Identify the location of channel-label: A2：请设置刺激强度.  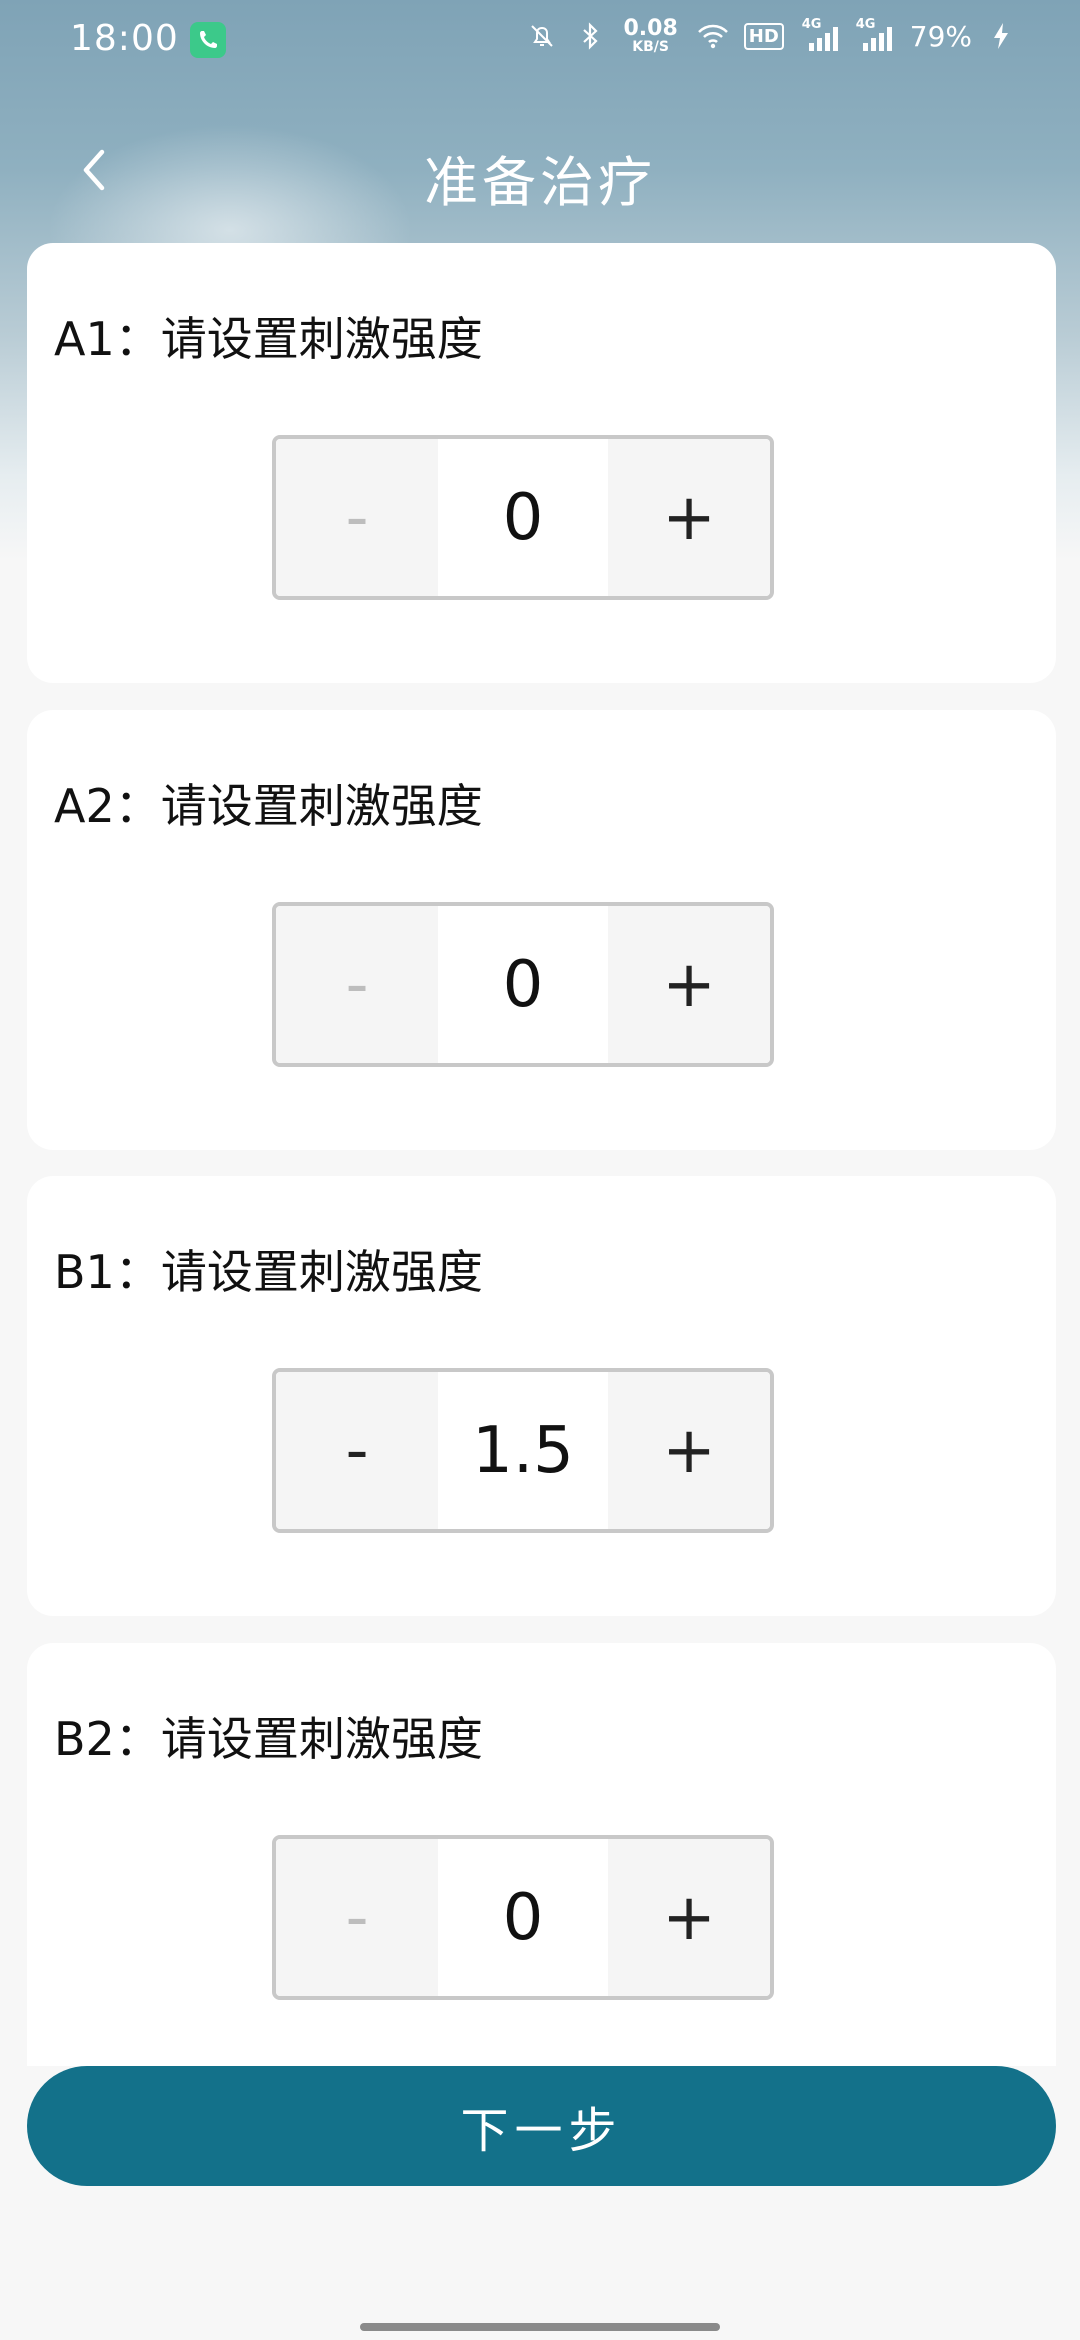
(268, 806).